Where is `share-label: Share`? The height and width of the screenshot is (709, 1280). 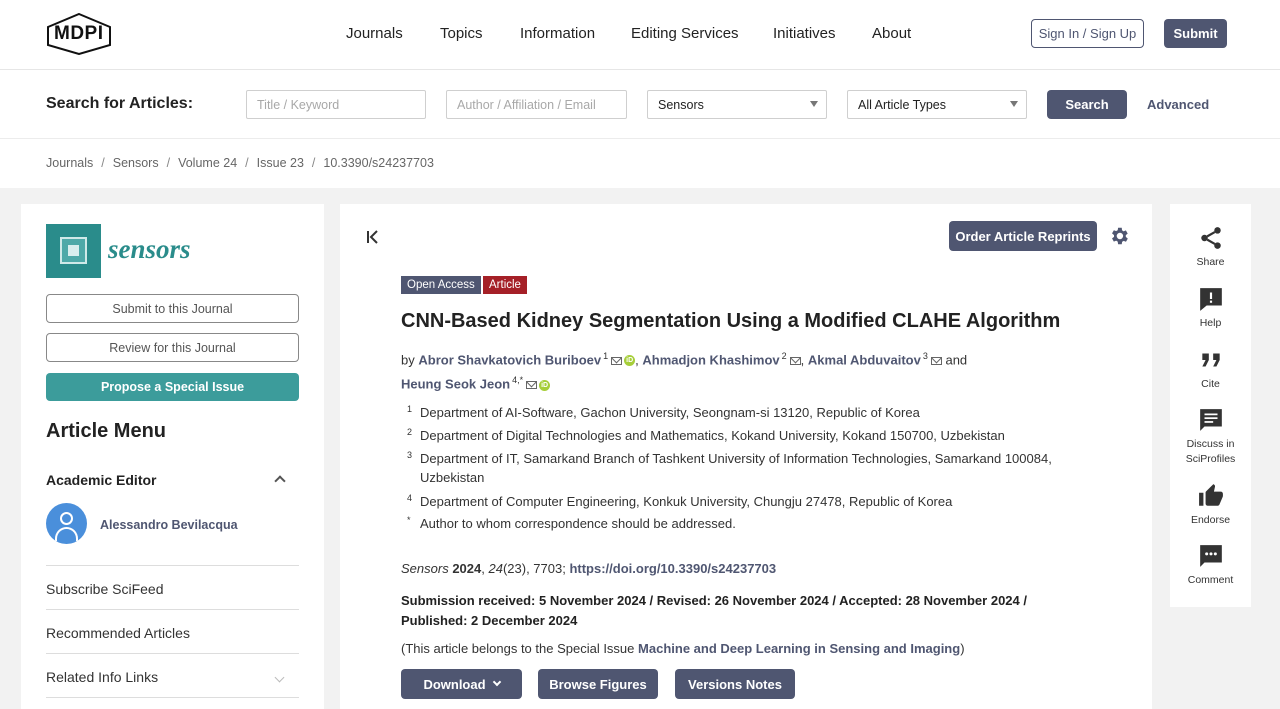
share-label: Share is located at coordinates (1210, 262).